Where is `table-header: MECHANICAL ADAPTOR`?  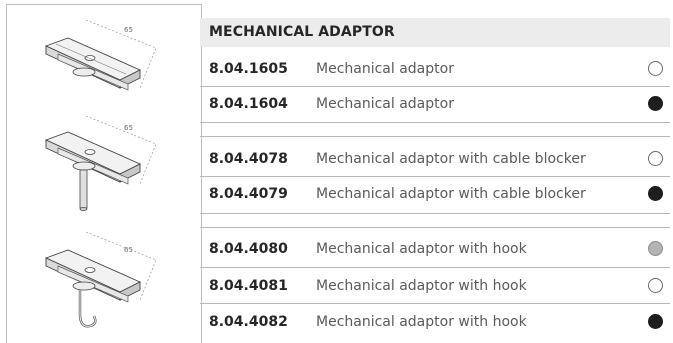
table-header: MECHANICAL ADAPTOR is located at coordinates (435, 32).